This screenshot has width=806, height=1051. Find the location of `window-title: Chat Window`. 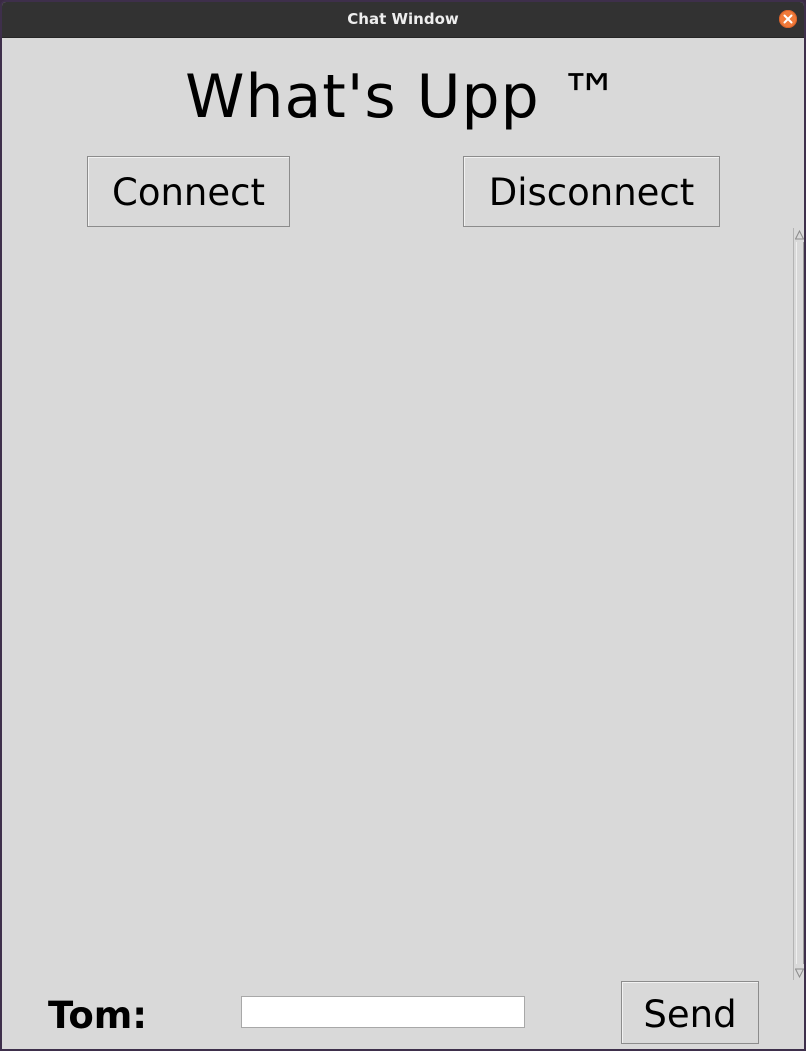

window-title: Chat Window is located at coordinates (403, 19).